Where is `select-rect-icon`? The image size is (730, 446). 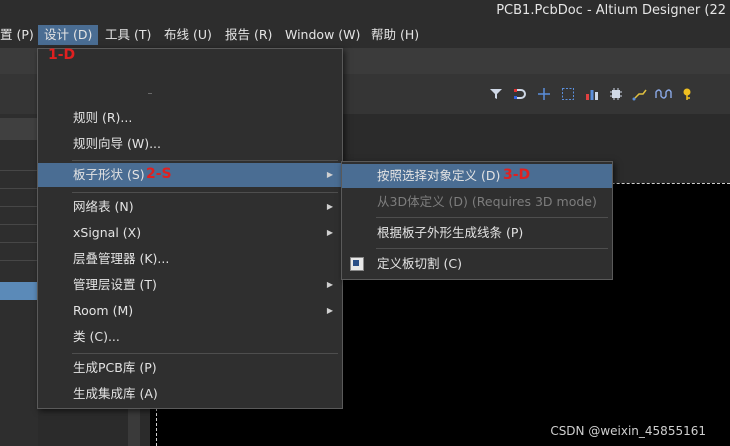
select-rect-icon is located at coordinates (568, 94).